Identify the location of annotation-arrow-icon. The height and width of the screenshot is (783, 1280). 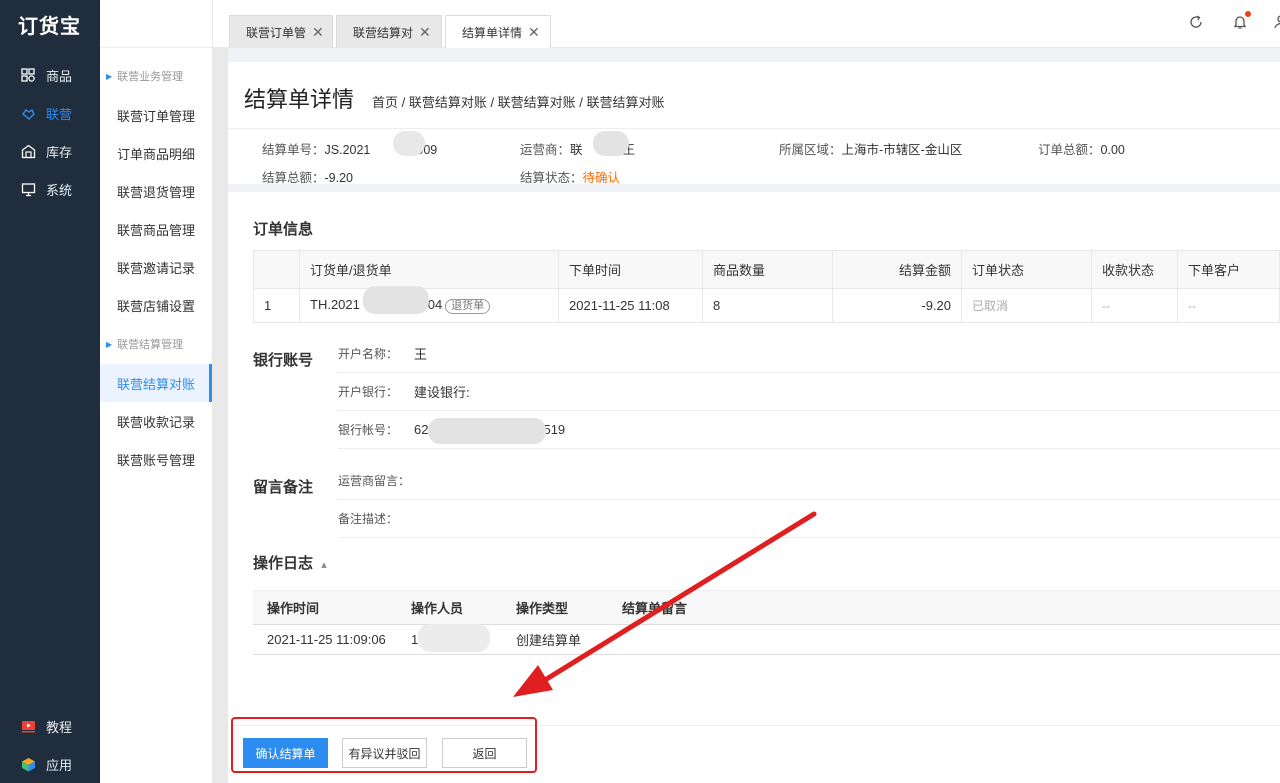
(665, 604).